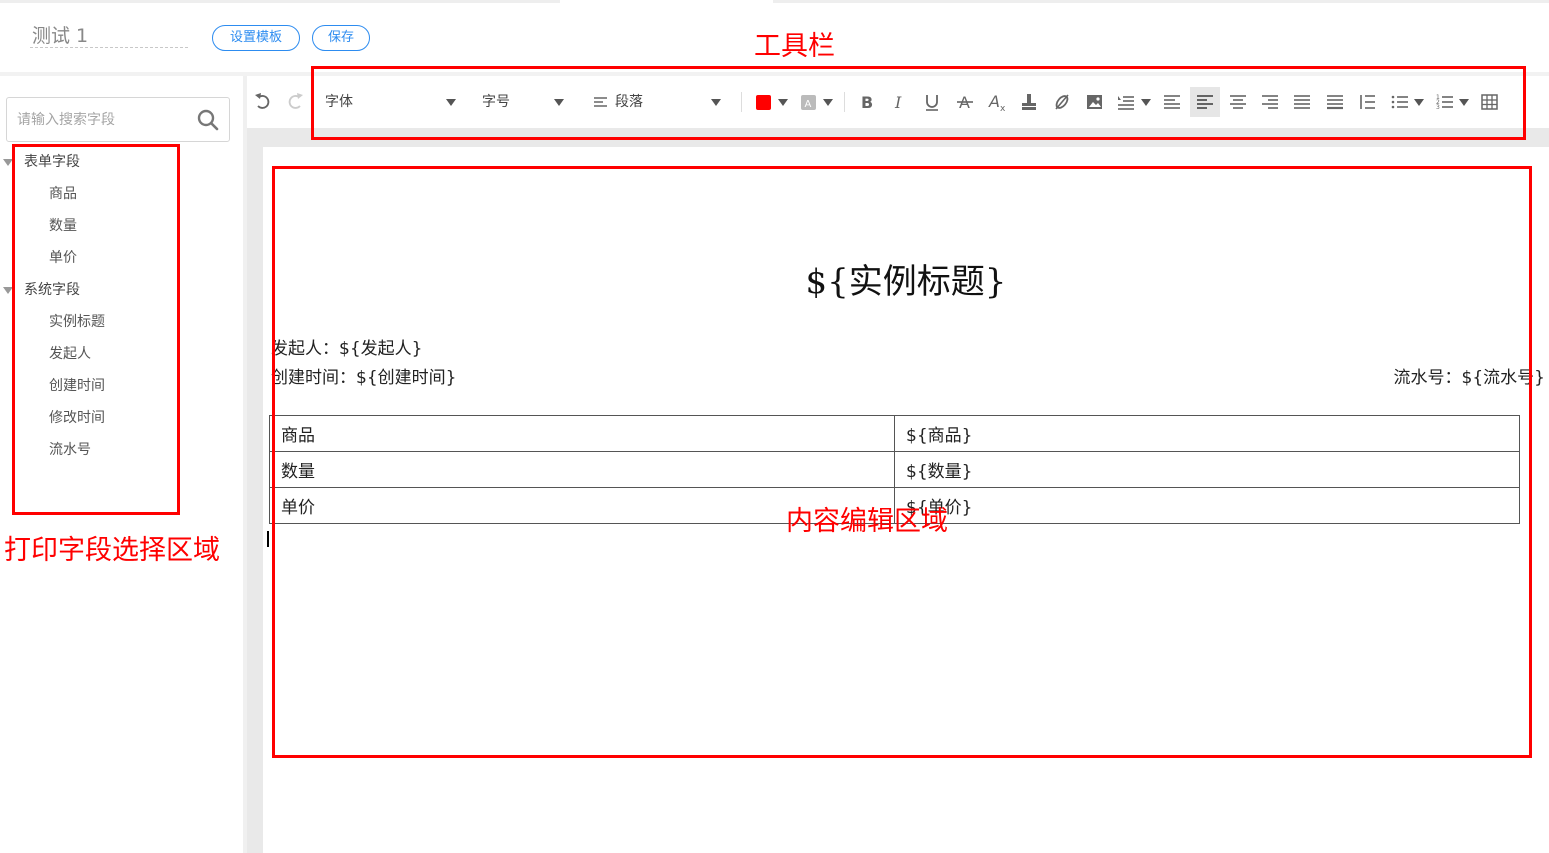 This screenshot has height=853, width=1549. Describe the element at coordinates (102, 120) in the screenshot. I see `search-input` at that location.